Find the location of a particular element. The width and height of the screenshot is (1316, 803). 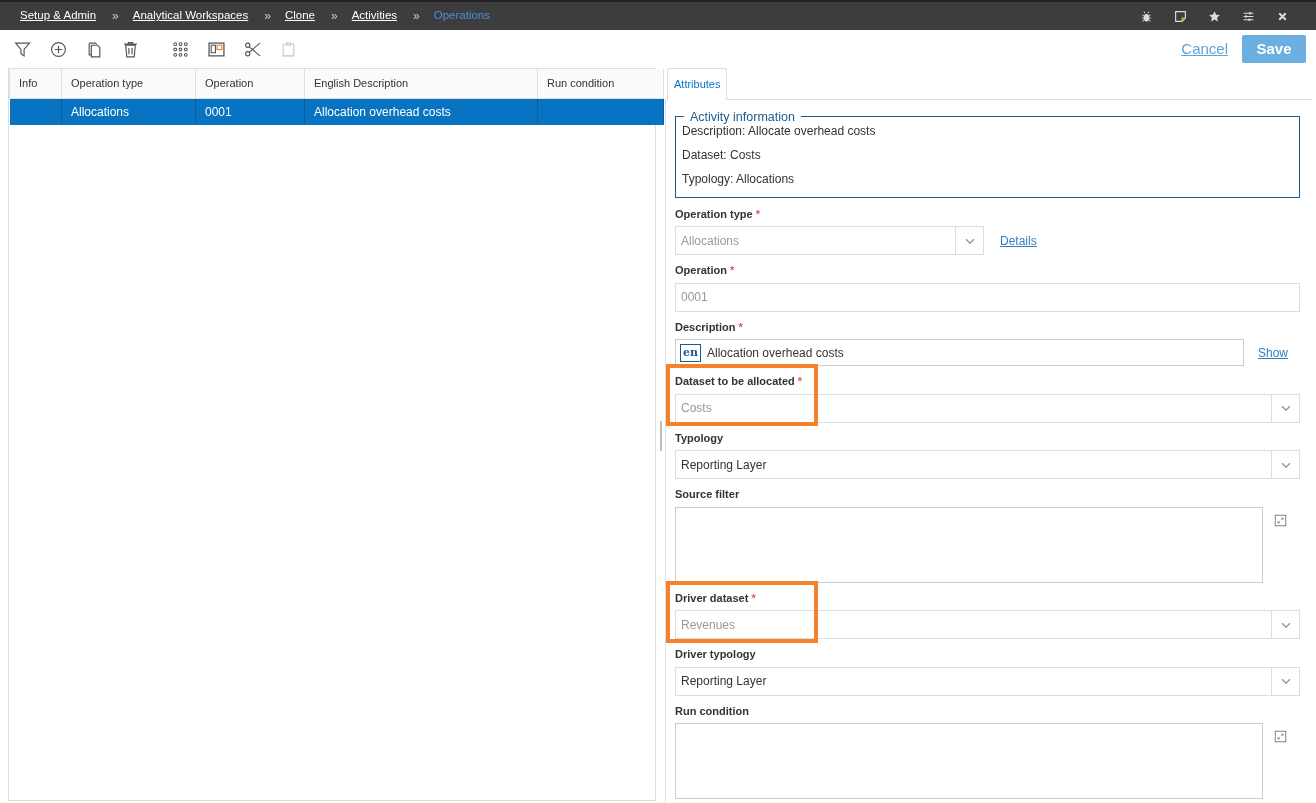

show-link: Show is located at coordinates (1272, 352).